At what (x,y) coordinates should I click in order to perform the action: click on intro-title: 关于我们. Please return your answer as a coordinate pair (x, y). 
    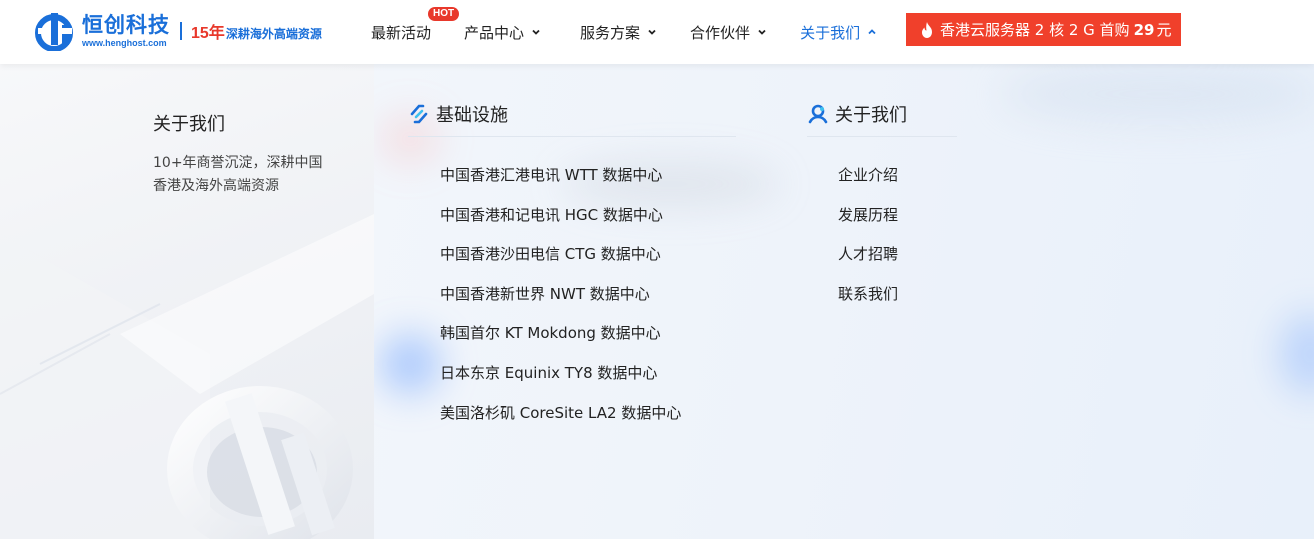
    Looking at the image, I should click on (189, 124).